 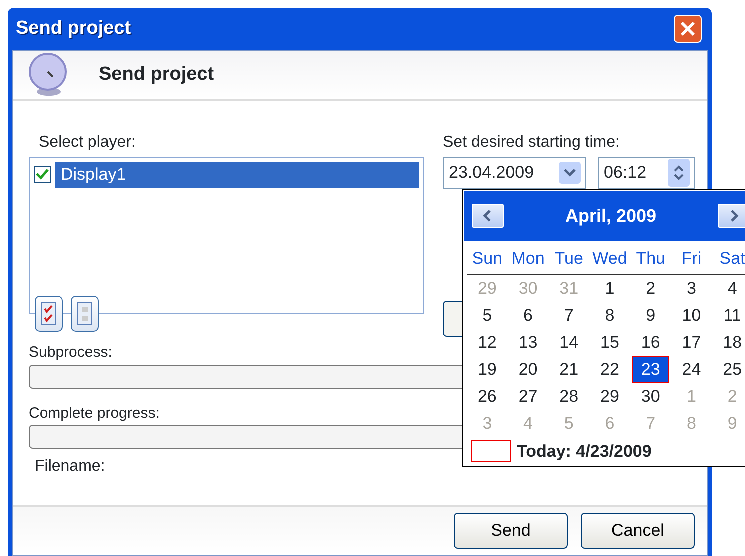 I want to click on check-all-button, so click(x=49, y=314).